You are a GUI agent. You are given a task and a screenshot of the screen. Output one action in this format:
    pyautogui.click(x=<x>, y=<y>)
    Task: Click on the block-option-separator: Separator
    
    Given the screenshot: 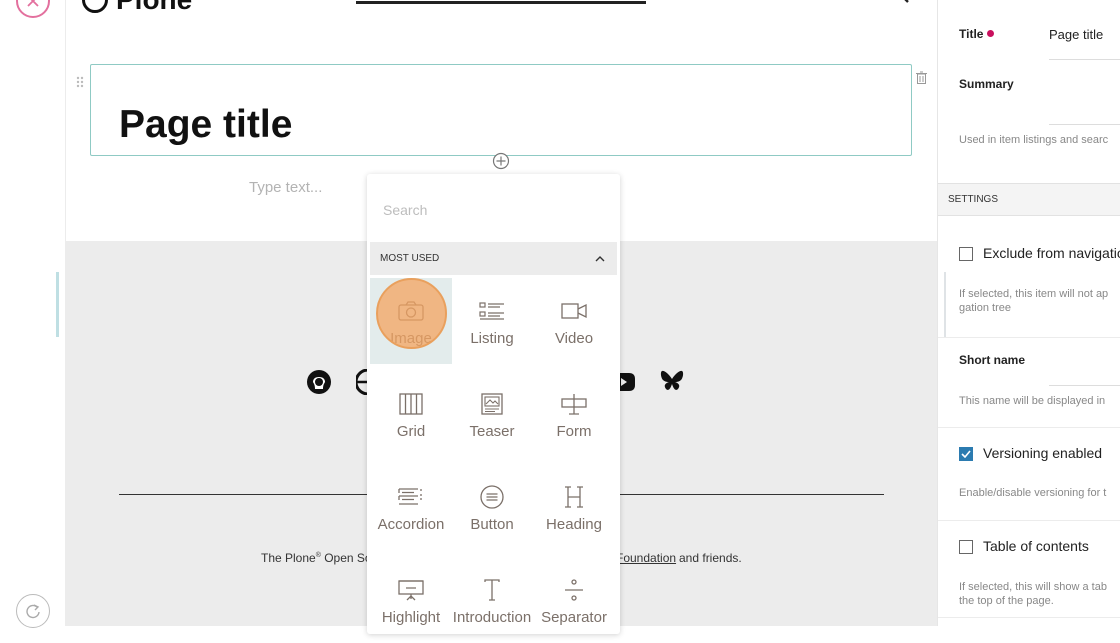 What is the action you would take?
    pyautogui.click(x=574, y=600)
    